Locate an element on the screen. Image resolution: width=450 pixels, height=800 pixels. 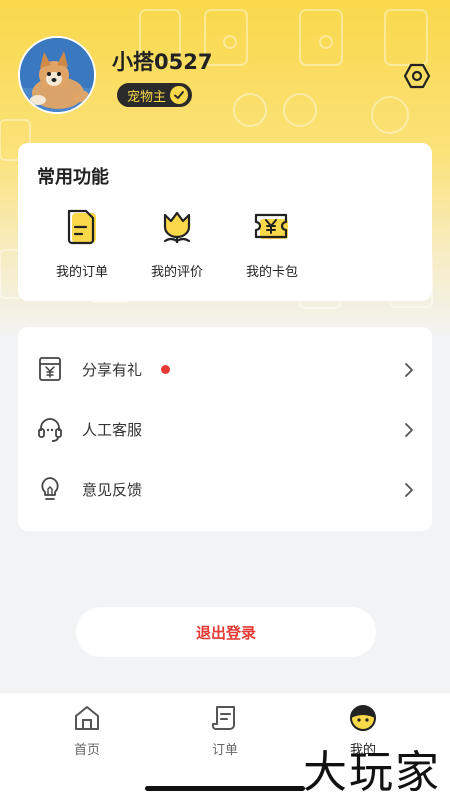
gift-box-icon is located at coordinates (50, 369).